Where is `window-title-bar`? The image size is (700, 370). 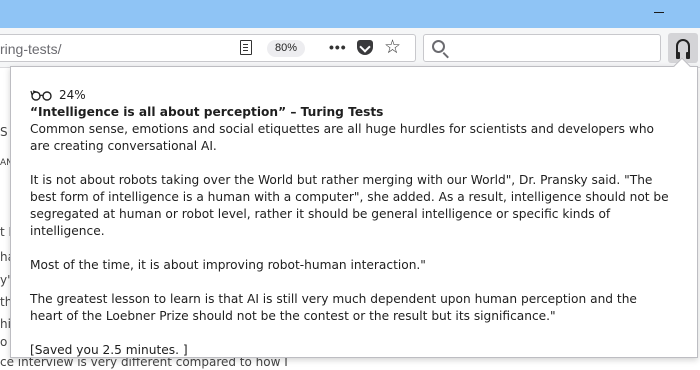
window-title-bar is located at coordinates (350, 14).